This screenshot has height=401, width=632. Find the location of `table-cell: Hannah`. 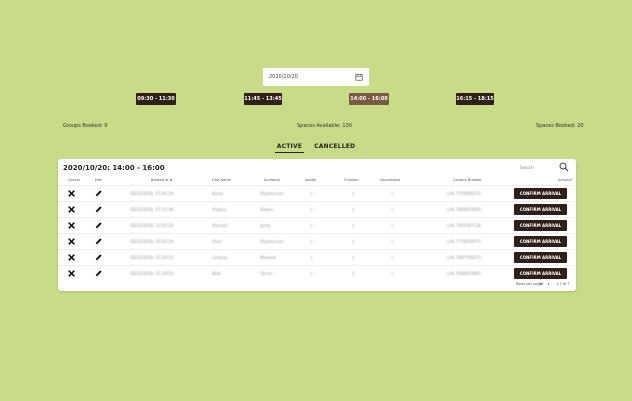

table-cell: Hannah is located at coordinates (220, 225).